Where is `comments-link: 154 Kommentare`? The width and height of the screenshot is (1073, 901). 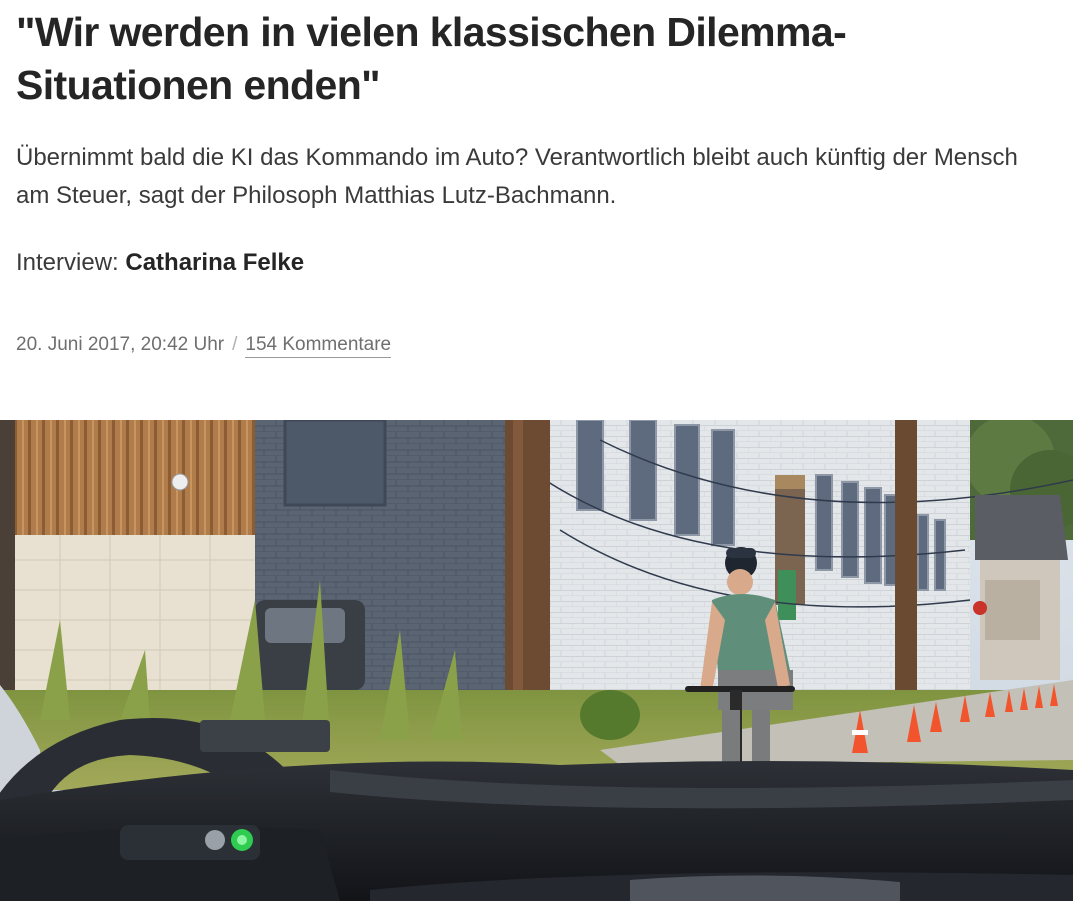
comments-link: 154 Kommentare is located at coordinates (318, 346).